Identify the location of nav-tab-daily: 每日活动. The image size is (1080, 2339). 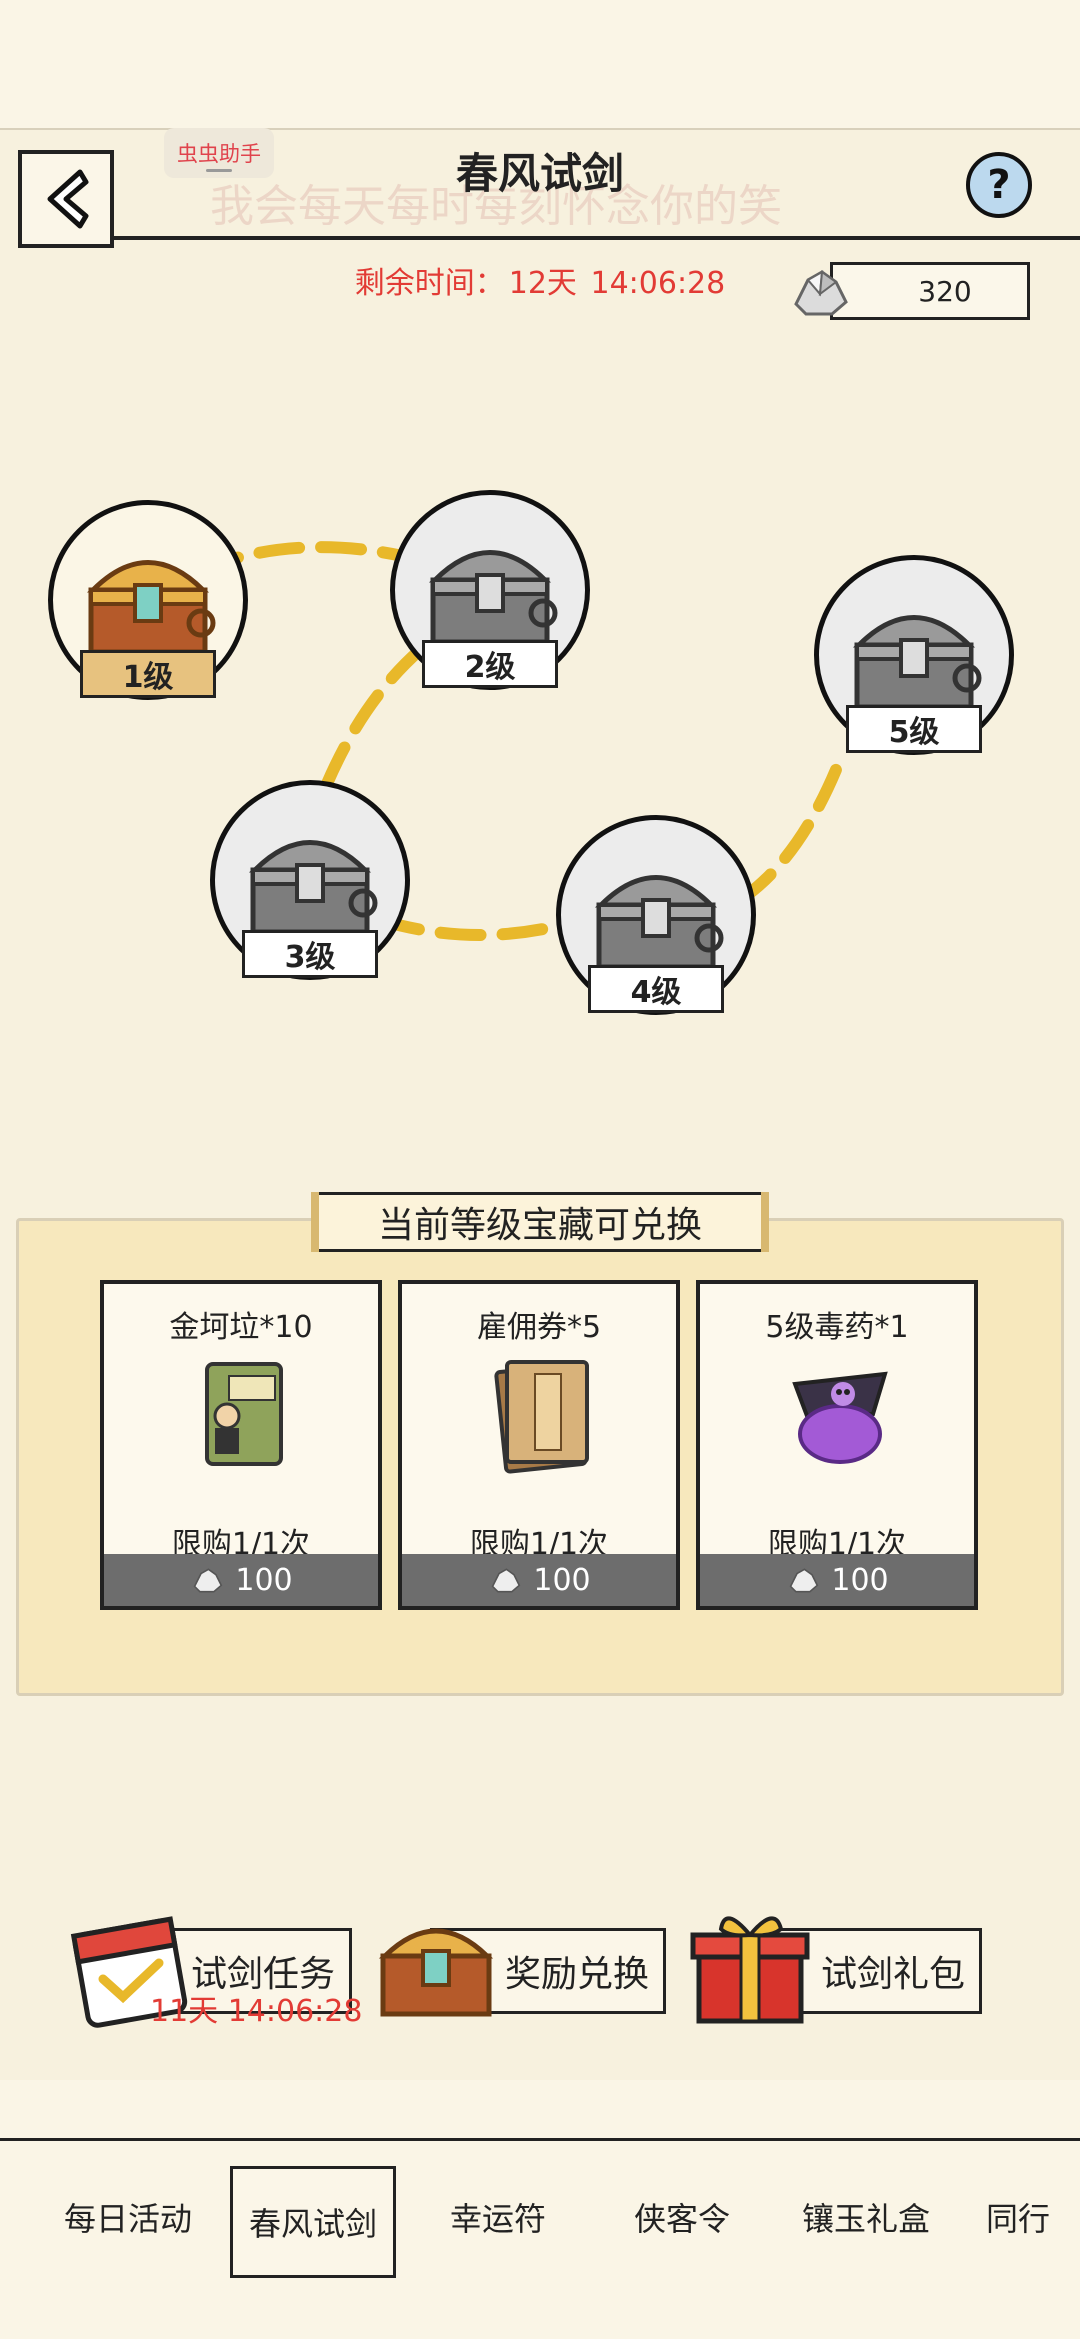
(128, 2217).